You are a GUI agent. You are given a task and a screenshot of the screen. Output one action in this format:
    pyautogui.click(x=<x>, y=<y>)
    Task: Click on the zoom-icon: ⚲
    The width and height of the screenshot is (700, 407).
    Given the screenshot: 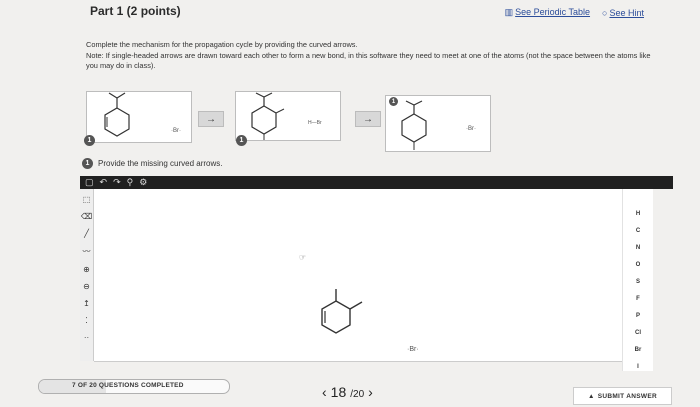 What is the action you would take?
    pyautogui.click(x=130, y=182)
    